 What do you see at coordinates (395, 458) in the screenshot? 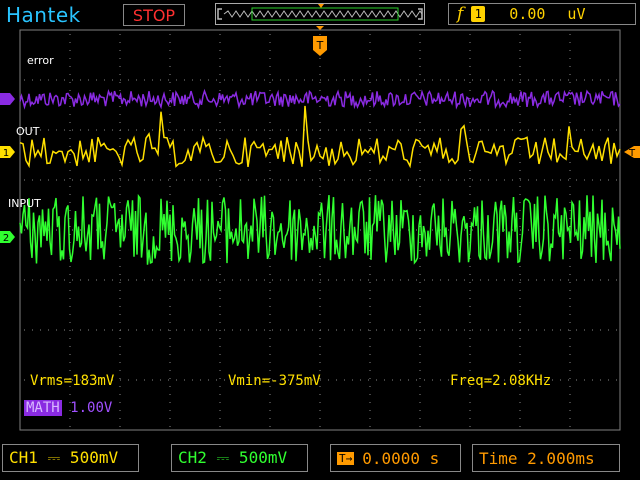
I see `trigger-offset-box: T→ 0.0000 s` at bounding box center [395, 458].